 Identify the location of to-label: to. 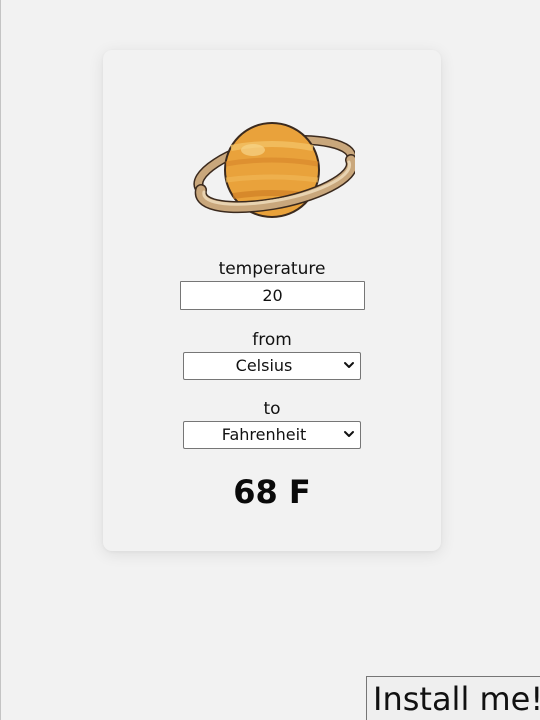
(272, 409).